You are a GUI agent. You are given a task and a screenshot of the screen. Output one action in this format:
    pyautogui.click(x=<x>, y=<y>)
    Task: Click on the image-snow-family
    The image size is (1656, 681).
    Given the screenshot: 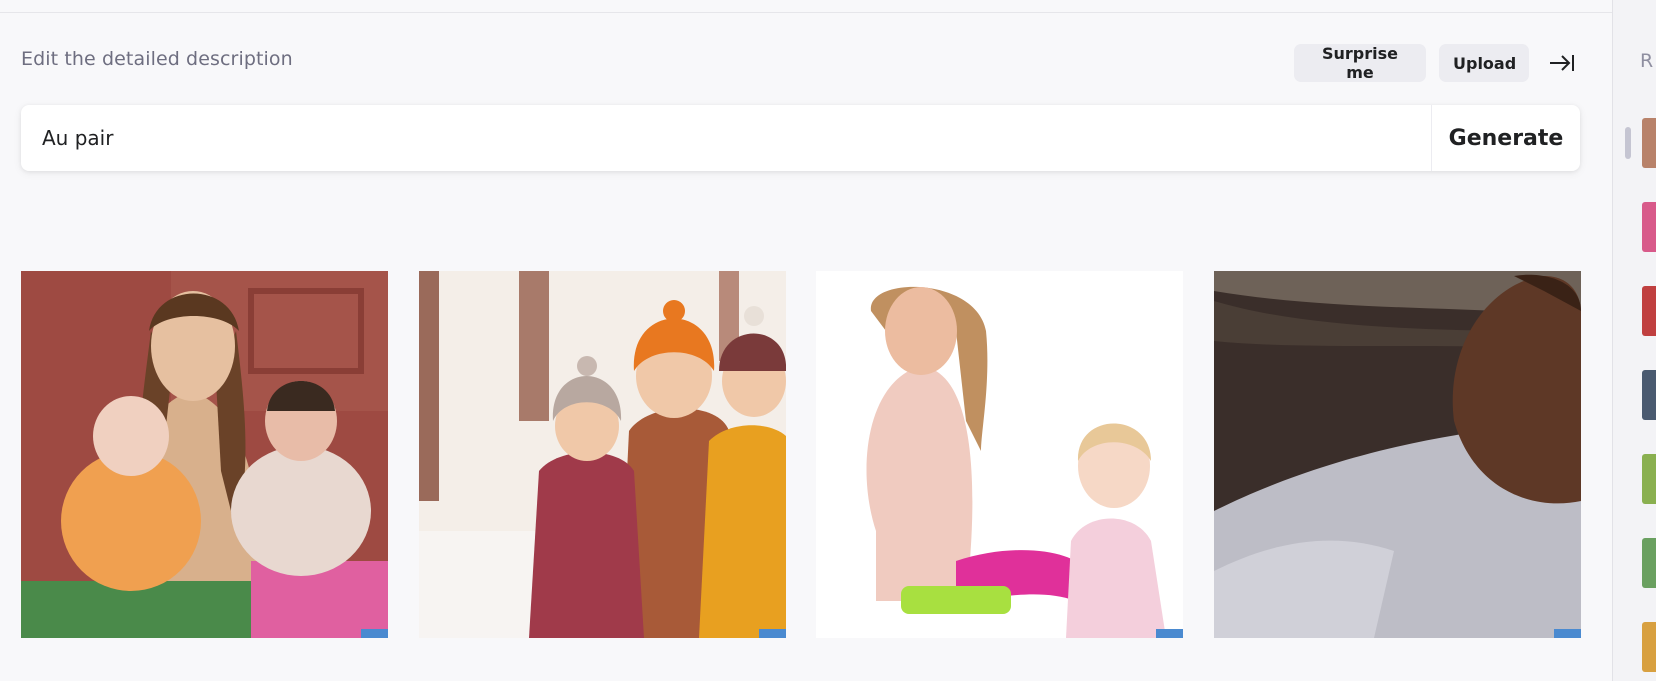 What is the action you would take?
    pyautogui.click(x=602, y=454)
    